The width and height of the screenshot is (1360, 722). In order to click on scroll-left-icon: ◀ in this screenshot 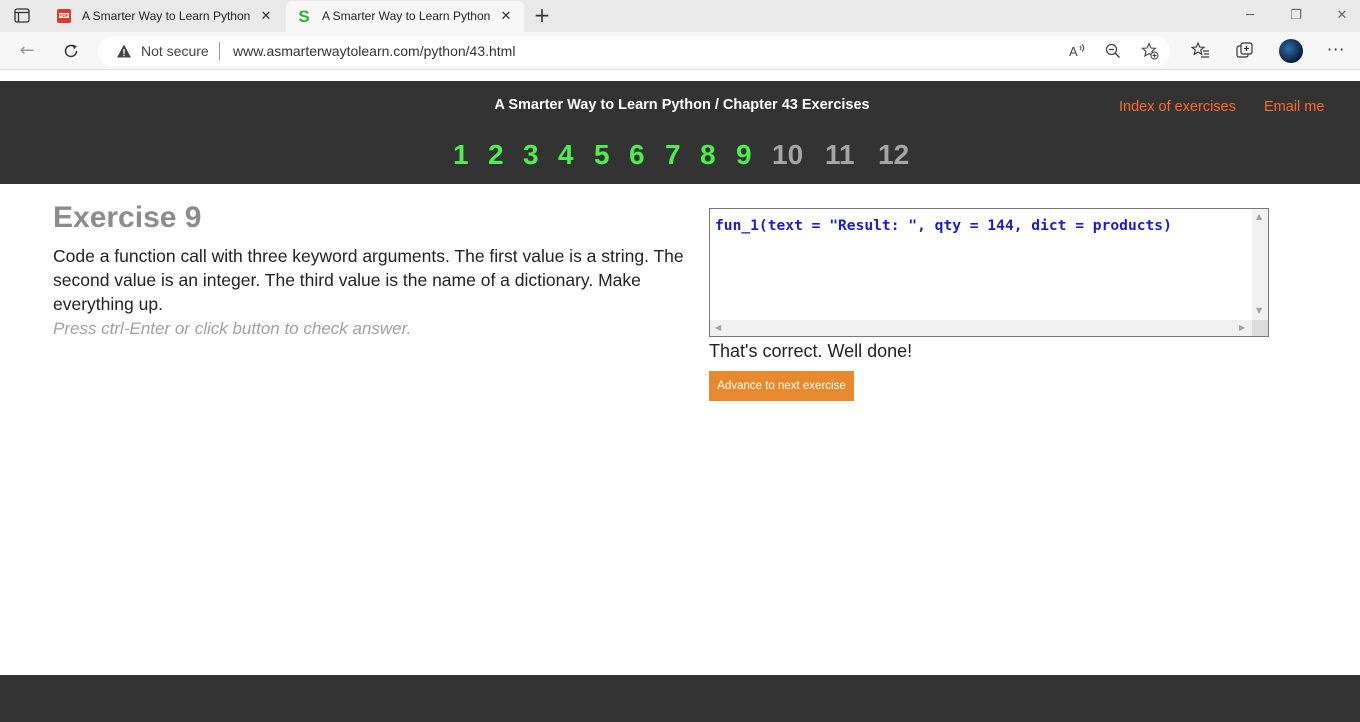, I will do `click(718, 328)`.